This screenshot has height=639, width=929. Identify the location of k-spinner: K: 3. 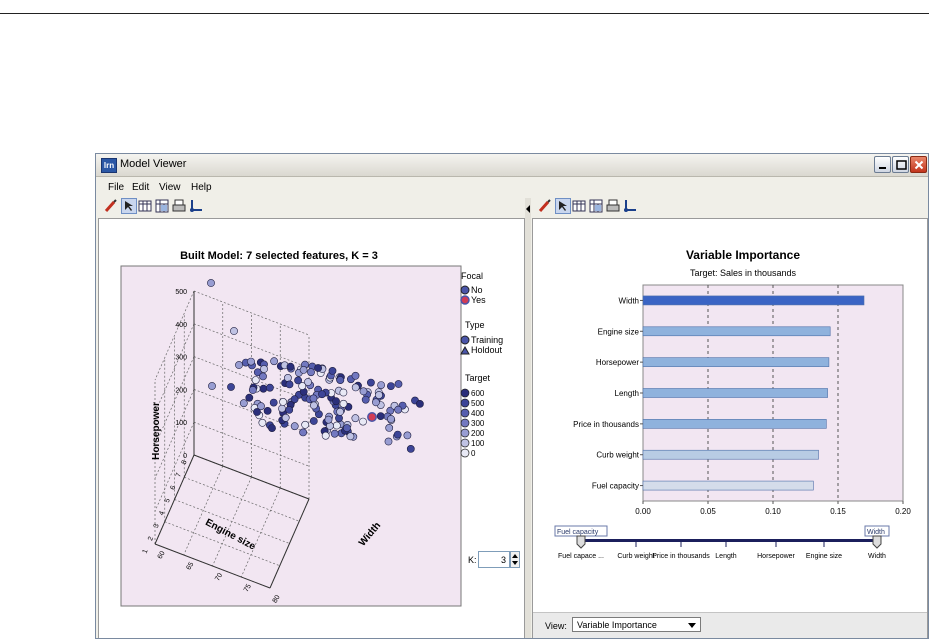
(494, 560).